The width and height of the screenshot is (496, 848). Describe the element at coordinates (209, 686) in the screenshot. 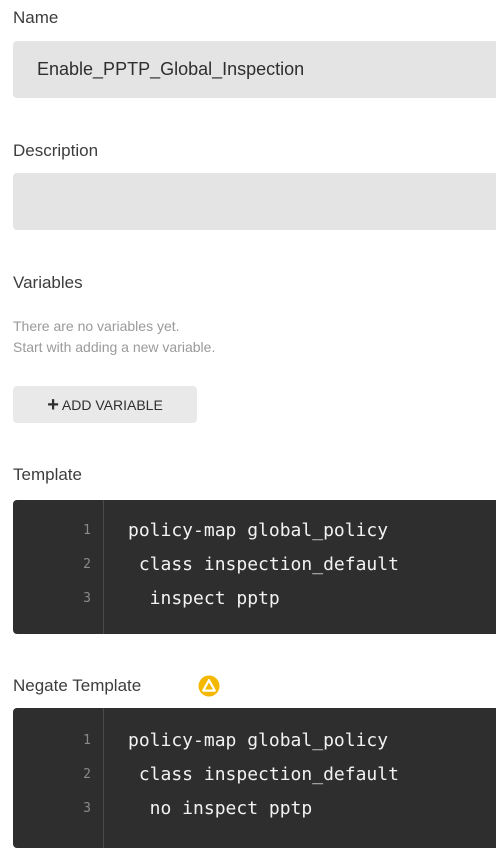

I see `warning-icon` at that location.